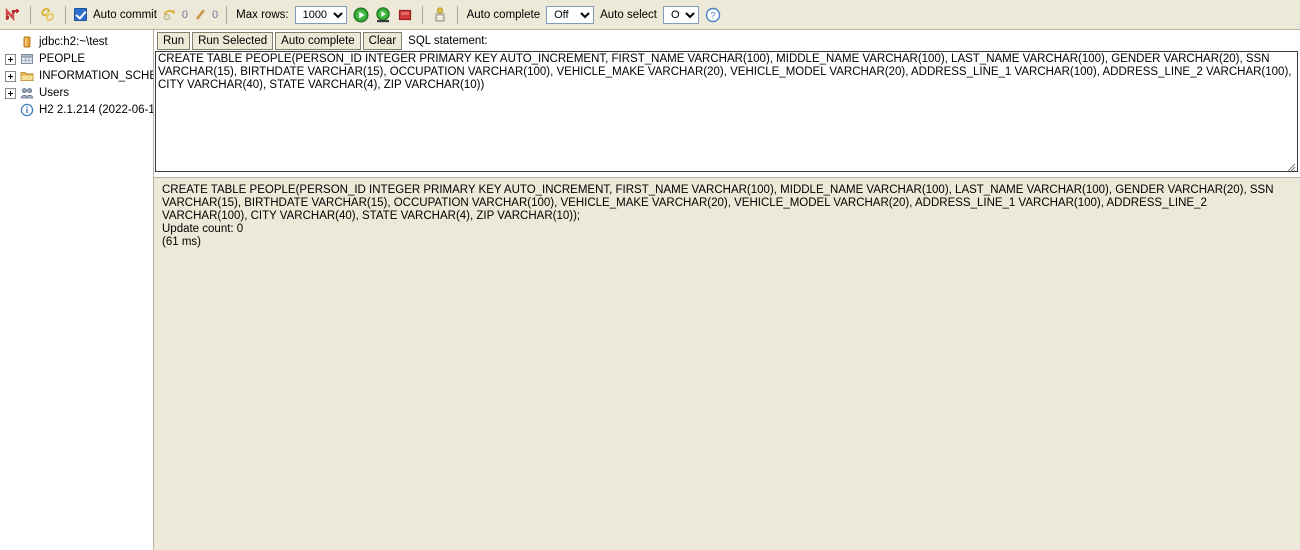  Describe the element at coordinates (174, 41) in the screenshot. I see `run-button: Run` at that location.